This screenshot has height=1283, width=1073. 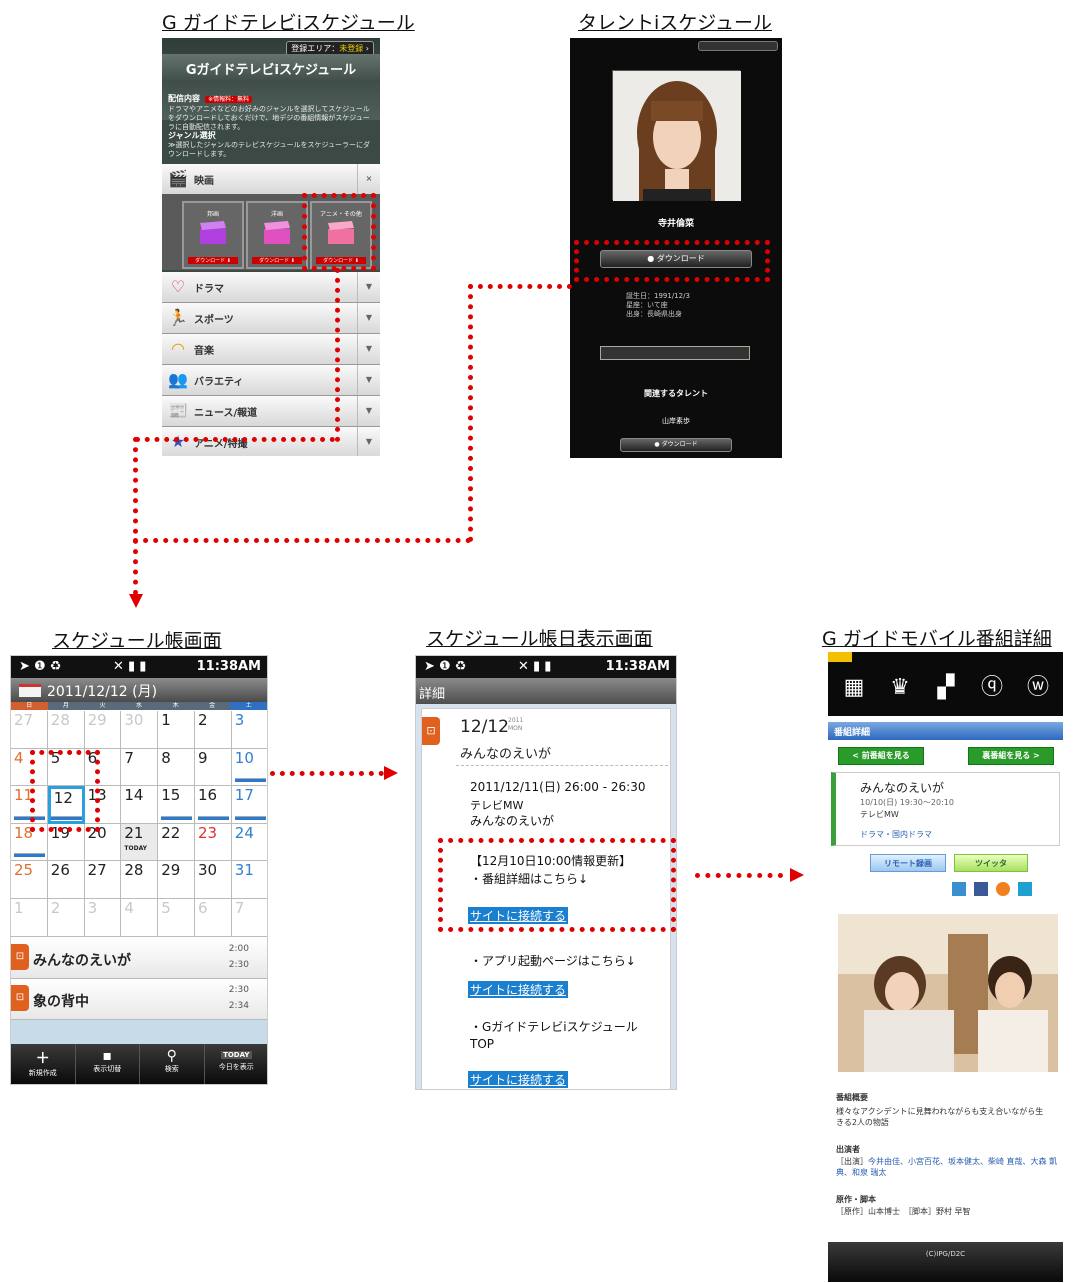 I want to click on remote-record-button: リモート録画, so click(x=908, y=863).